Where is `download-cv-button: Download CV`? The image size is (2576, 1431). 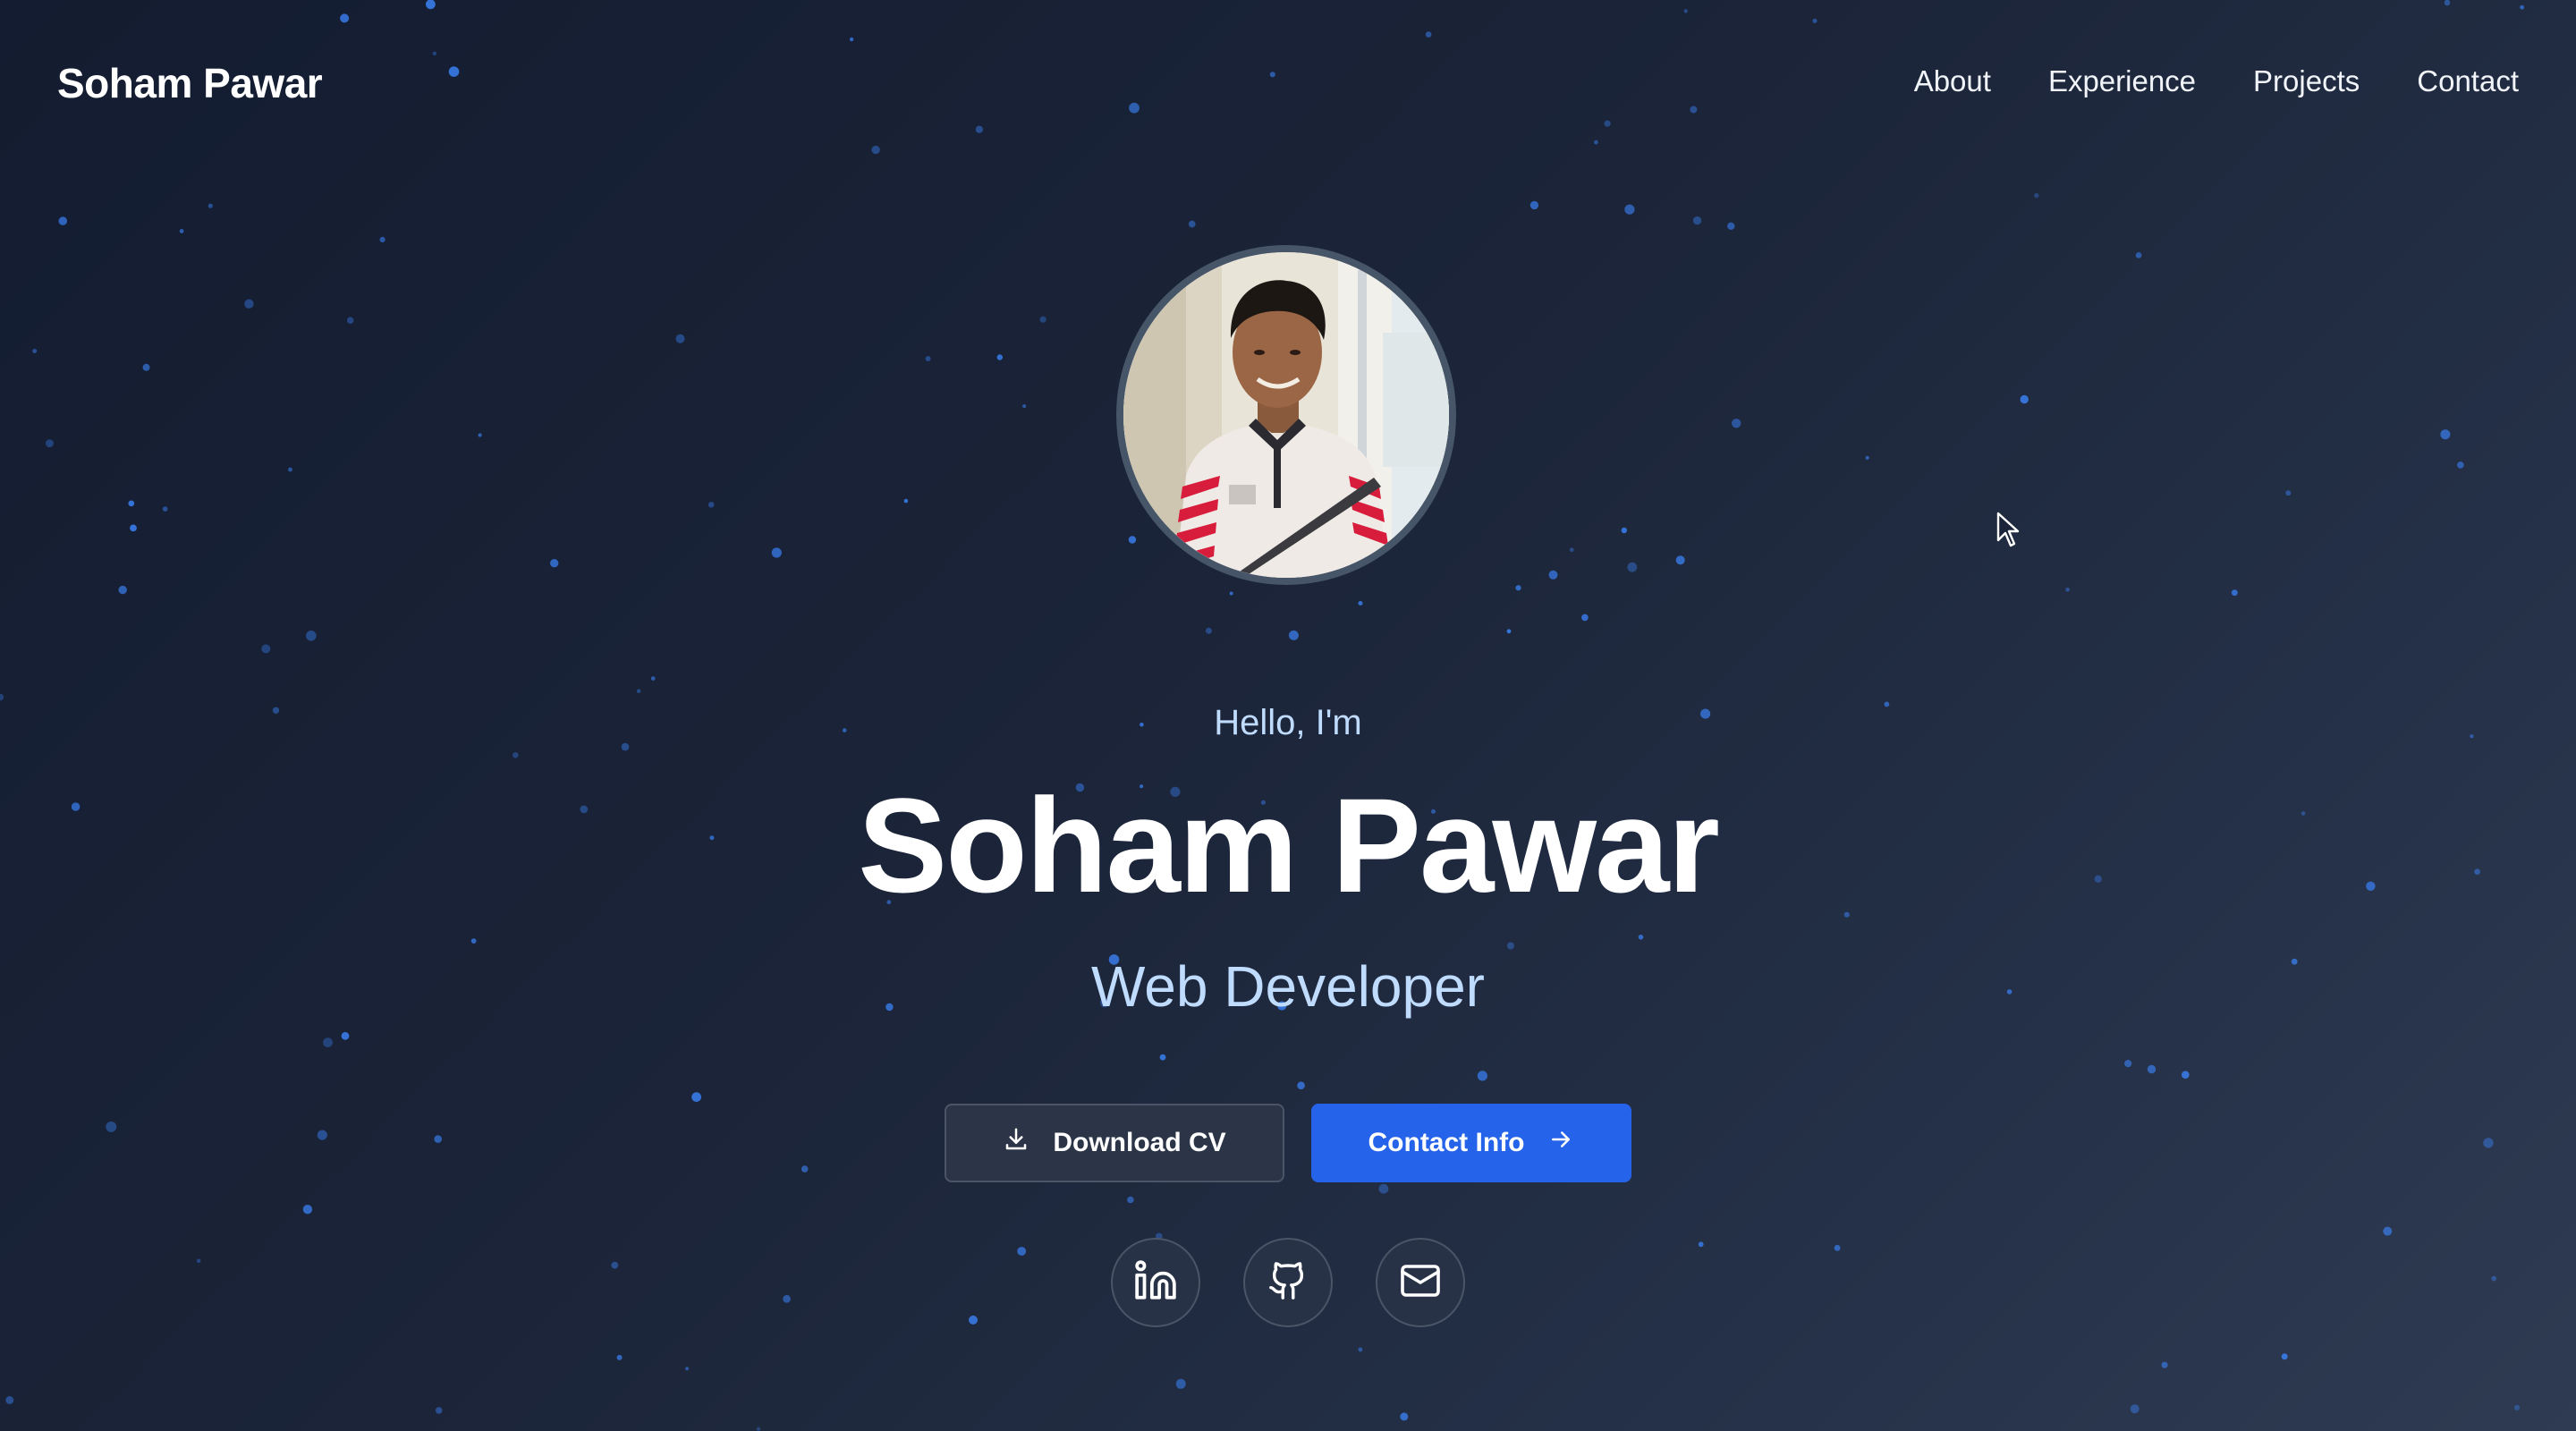 download-cv-button: Download CV is located at coordinates (1114, 1143).